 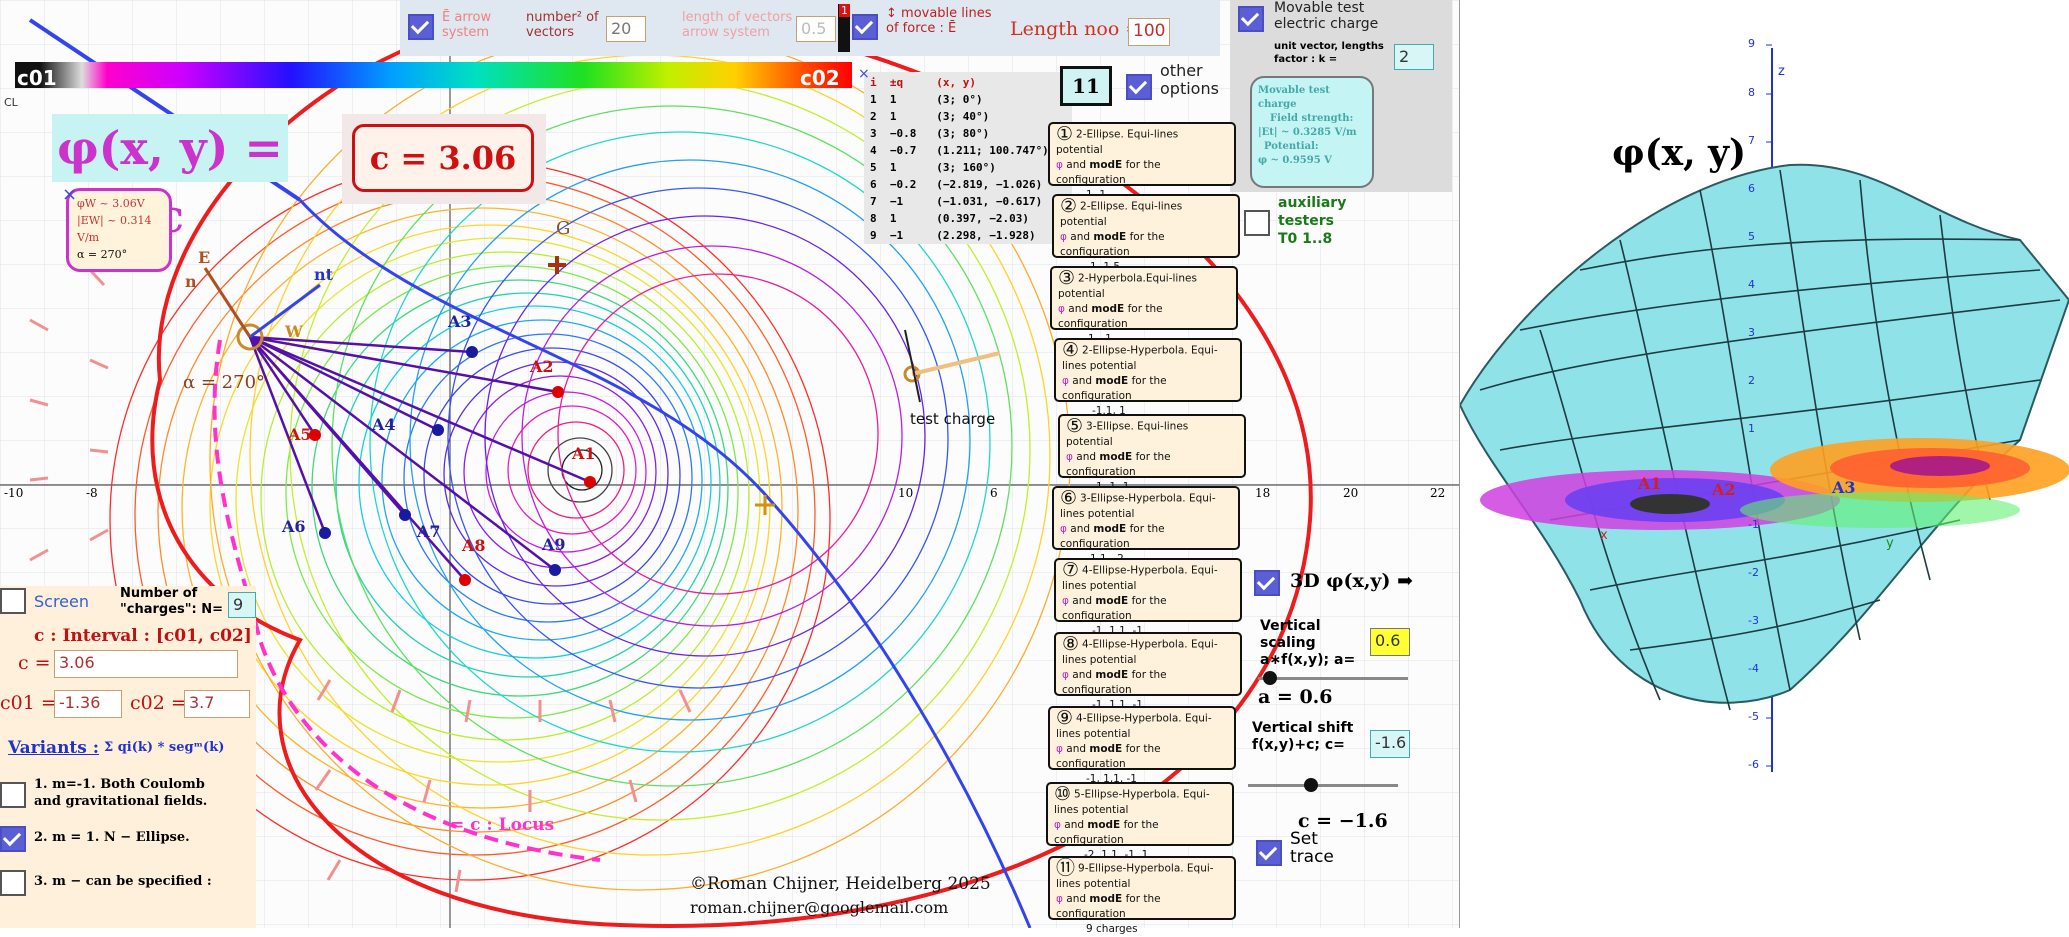 What do you see at coordinates (1390, 744) in the screenshot?
I see `shift-c-input: -1.6` at bounding box center [1390, 744].